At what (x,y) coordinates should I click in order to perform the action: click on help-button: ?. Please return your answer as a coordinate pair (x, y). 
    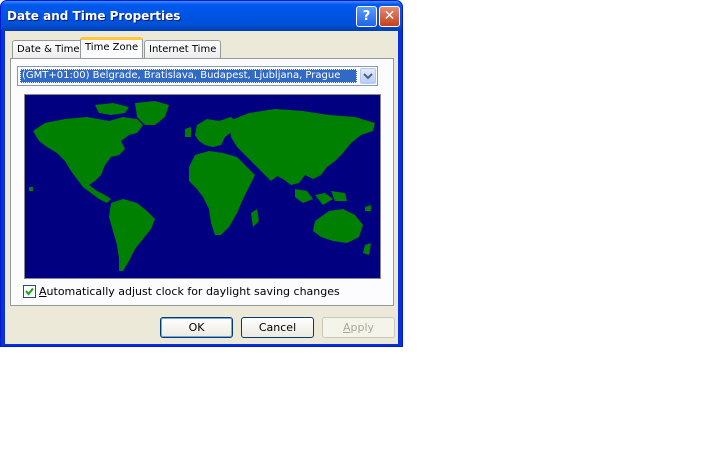
    Looking at the image, I should click on (366, 16).